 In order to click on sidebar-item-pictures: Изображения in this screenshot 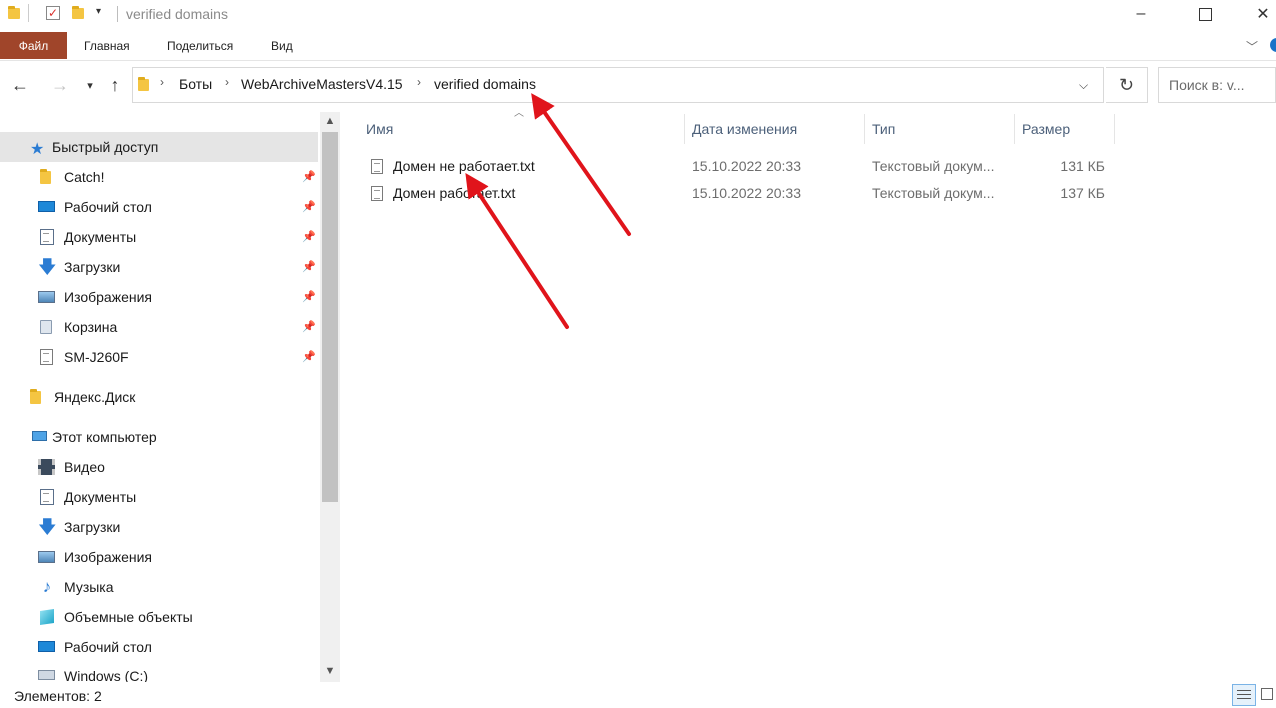, I will do `click(95, 297)`.